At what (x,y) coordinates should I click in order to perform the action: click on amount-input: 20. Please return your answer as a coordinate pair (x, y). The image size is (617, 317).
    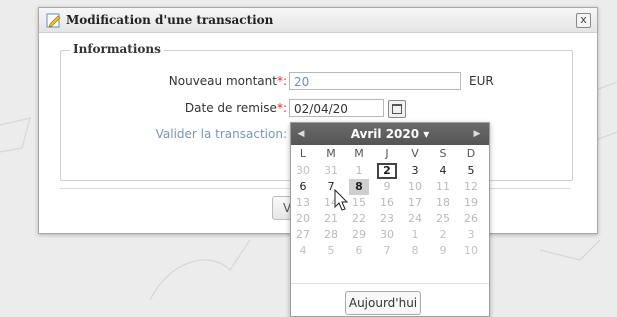
    Looking at the image, I should click on (375, 81).